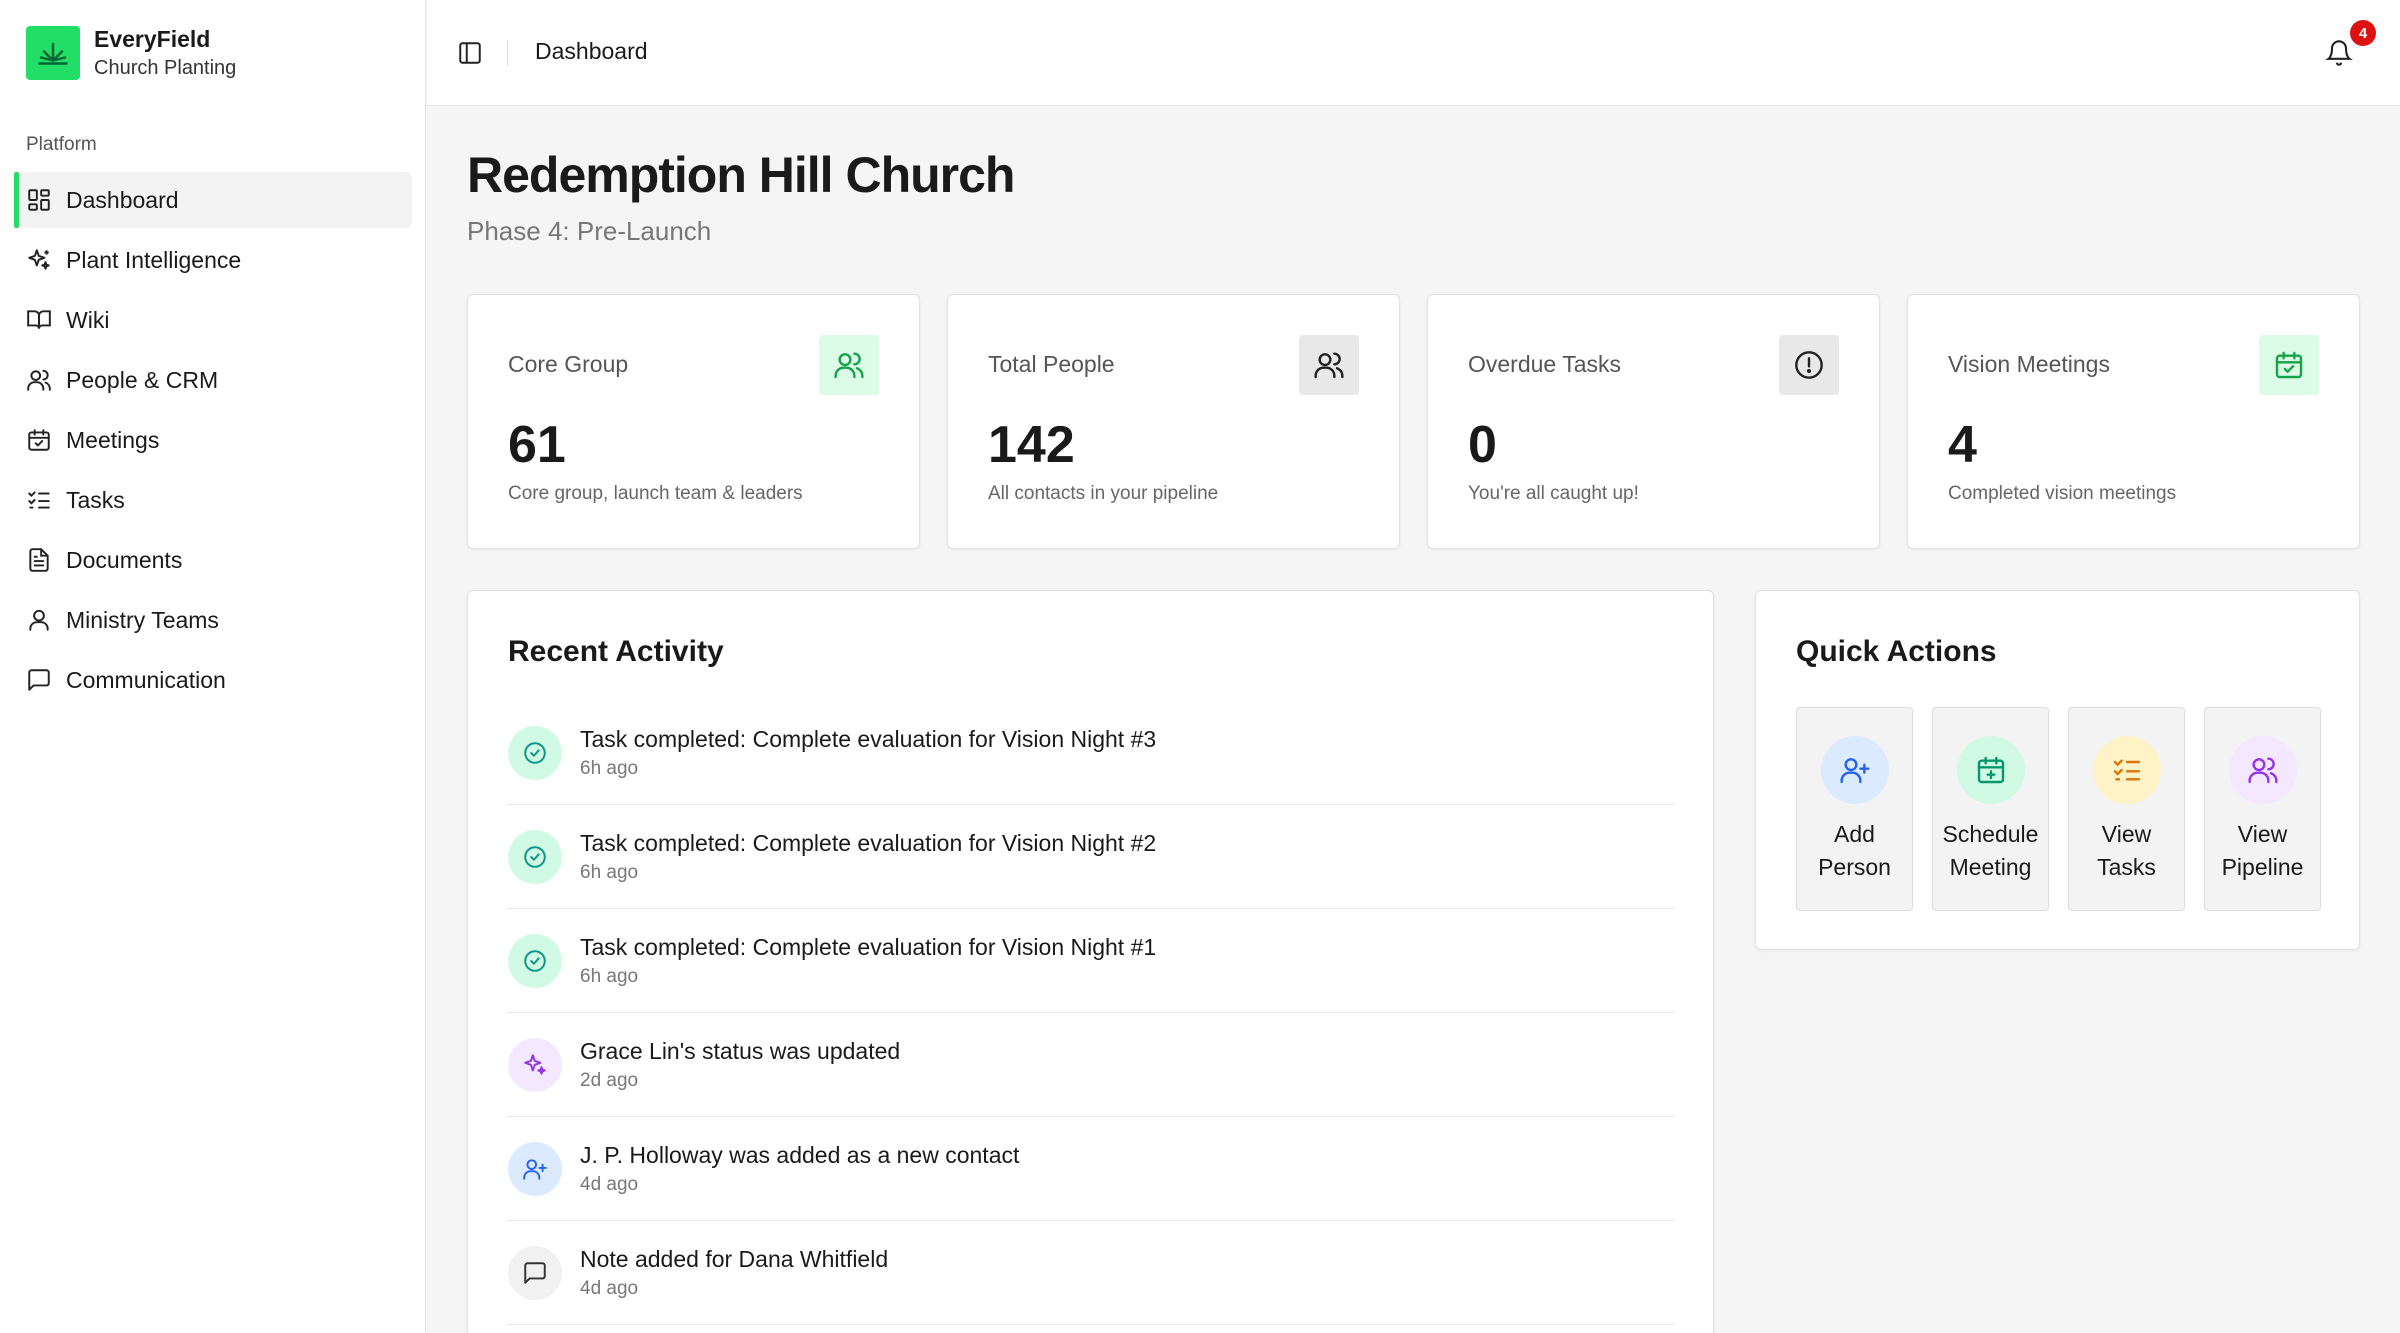 The image size is (2400, 1333). Describe the element at coordinates (1854, 809) in the screenshot. I see `add-person-button: Add Person` at that location.